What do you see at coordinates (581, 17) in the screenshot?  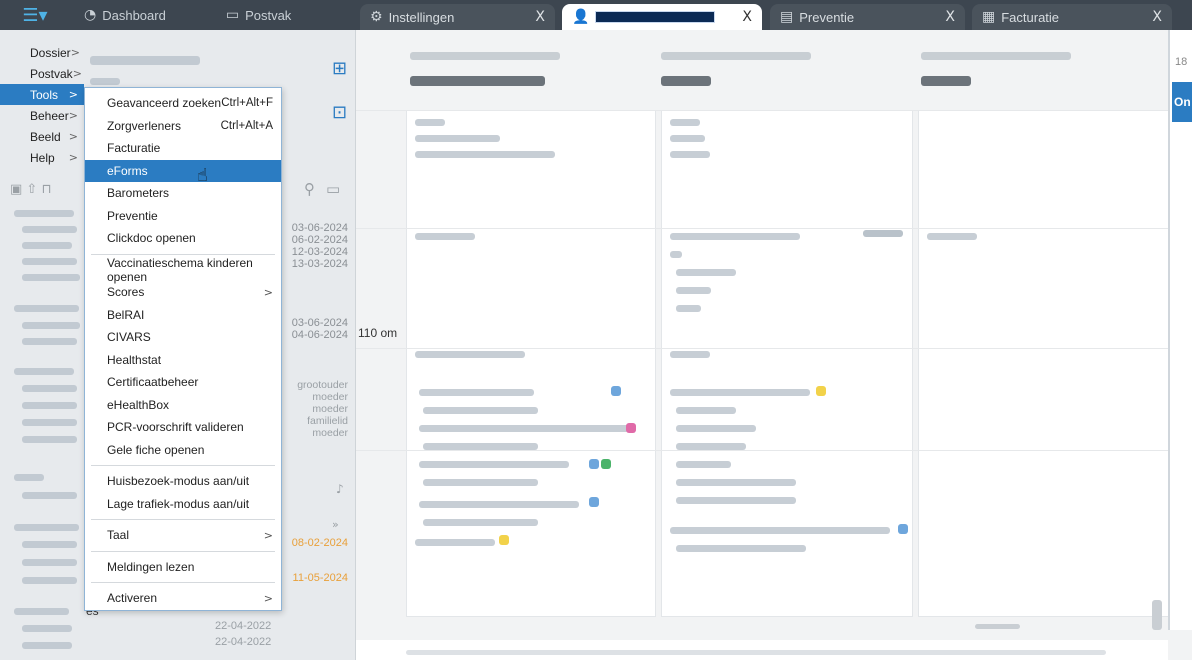 I see `person-icon: 👤` at bounding box center [581, 17].